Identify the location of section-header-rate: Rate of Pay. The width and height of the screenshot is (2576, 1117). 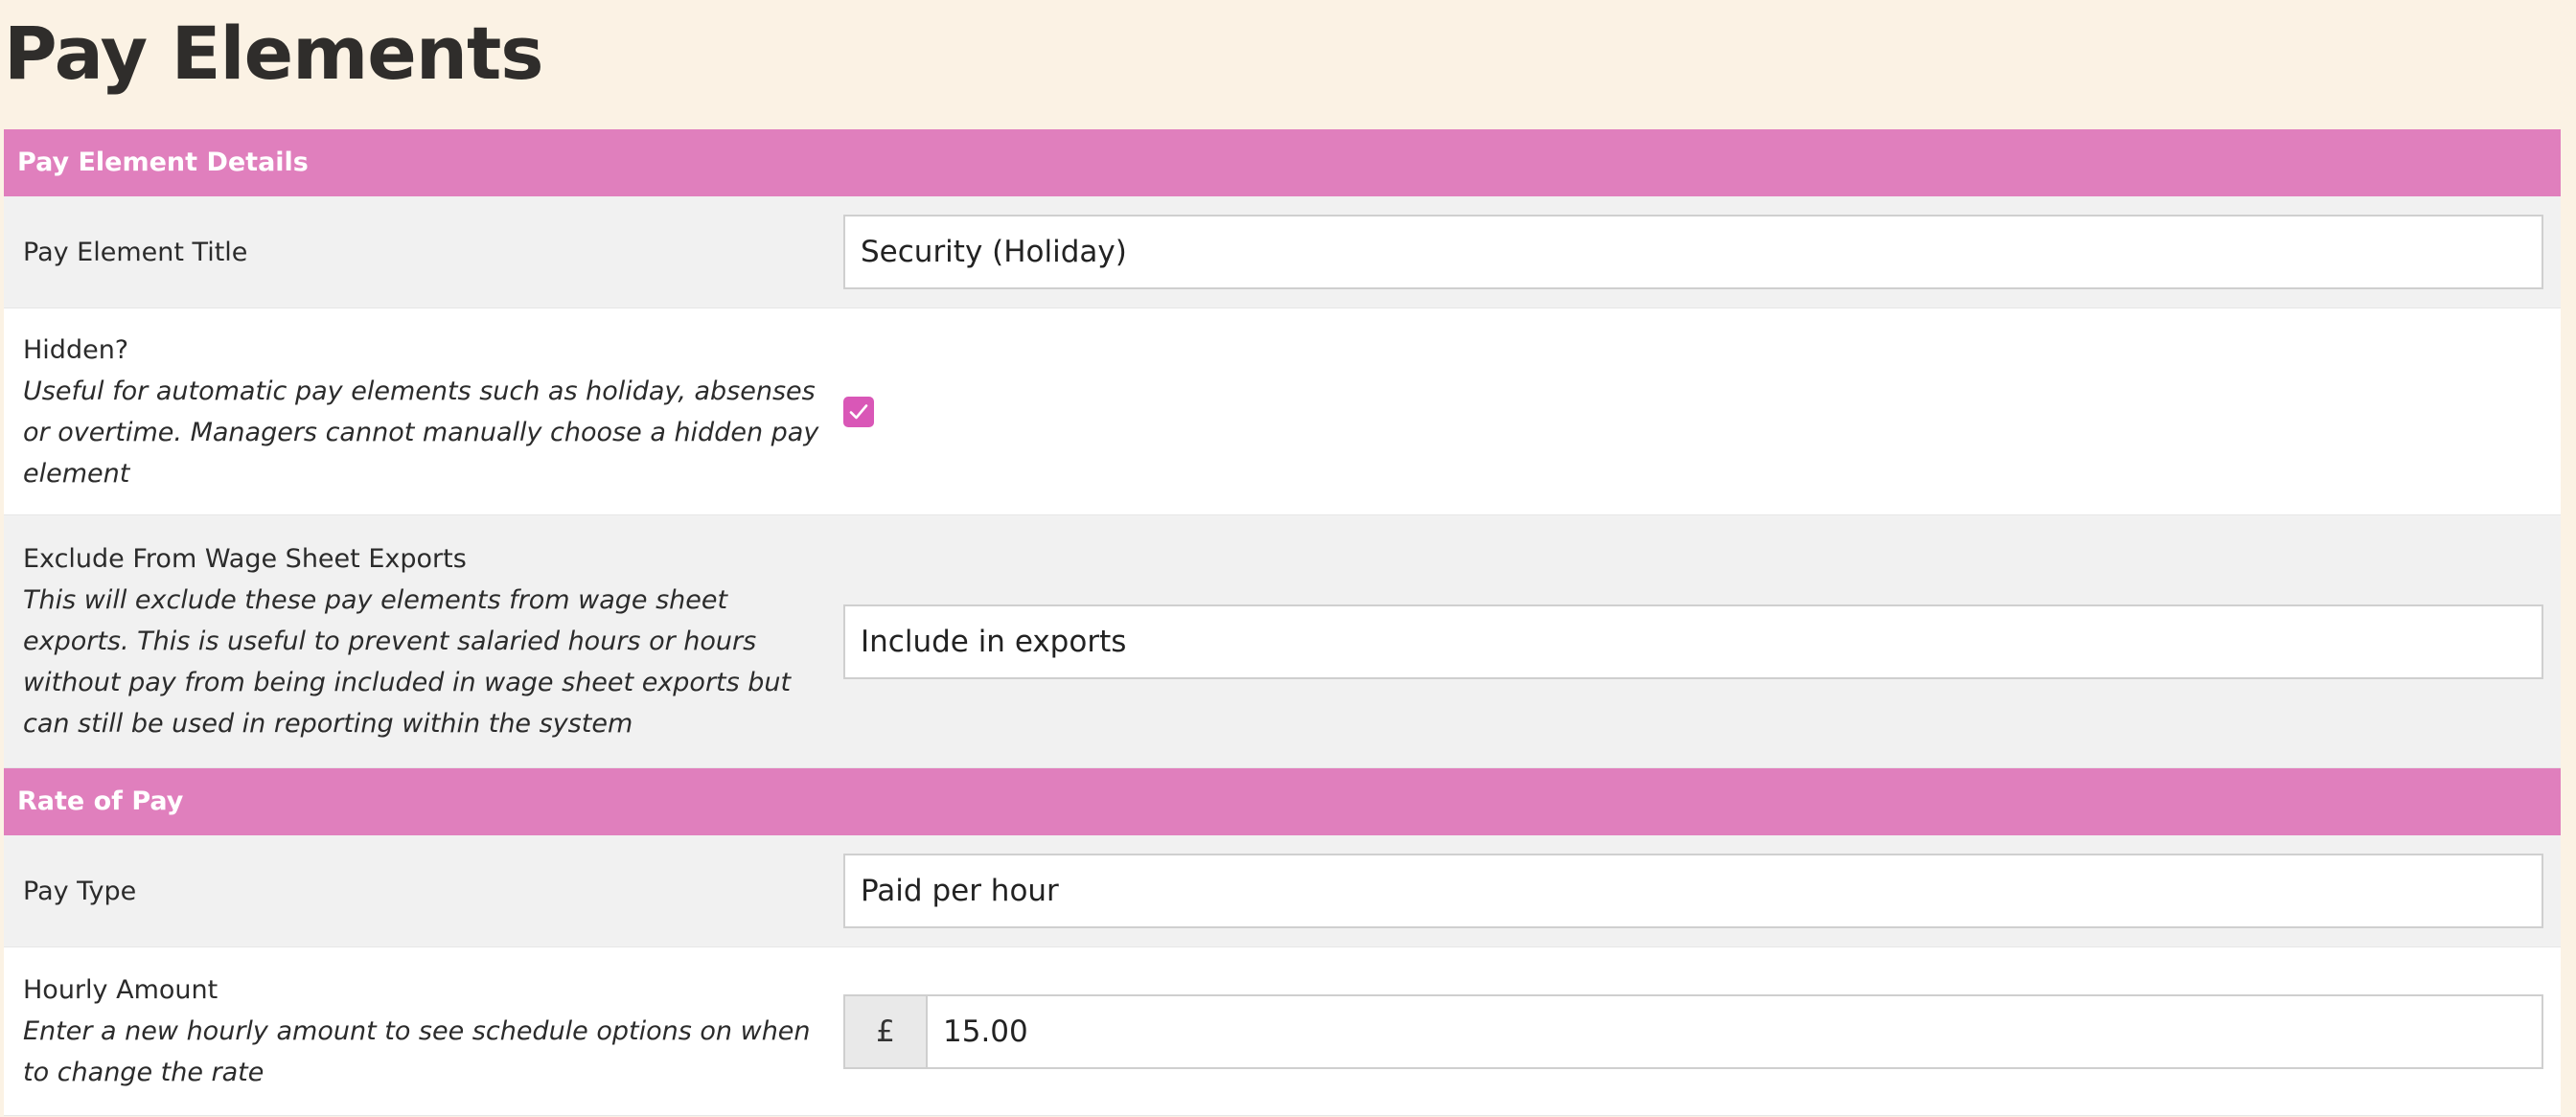
(1282, 801).